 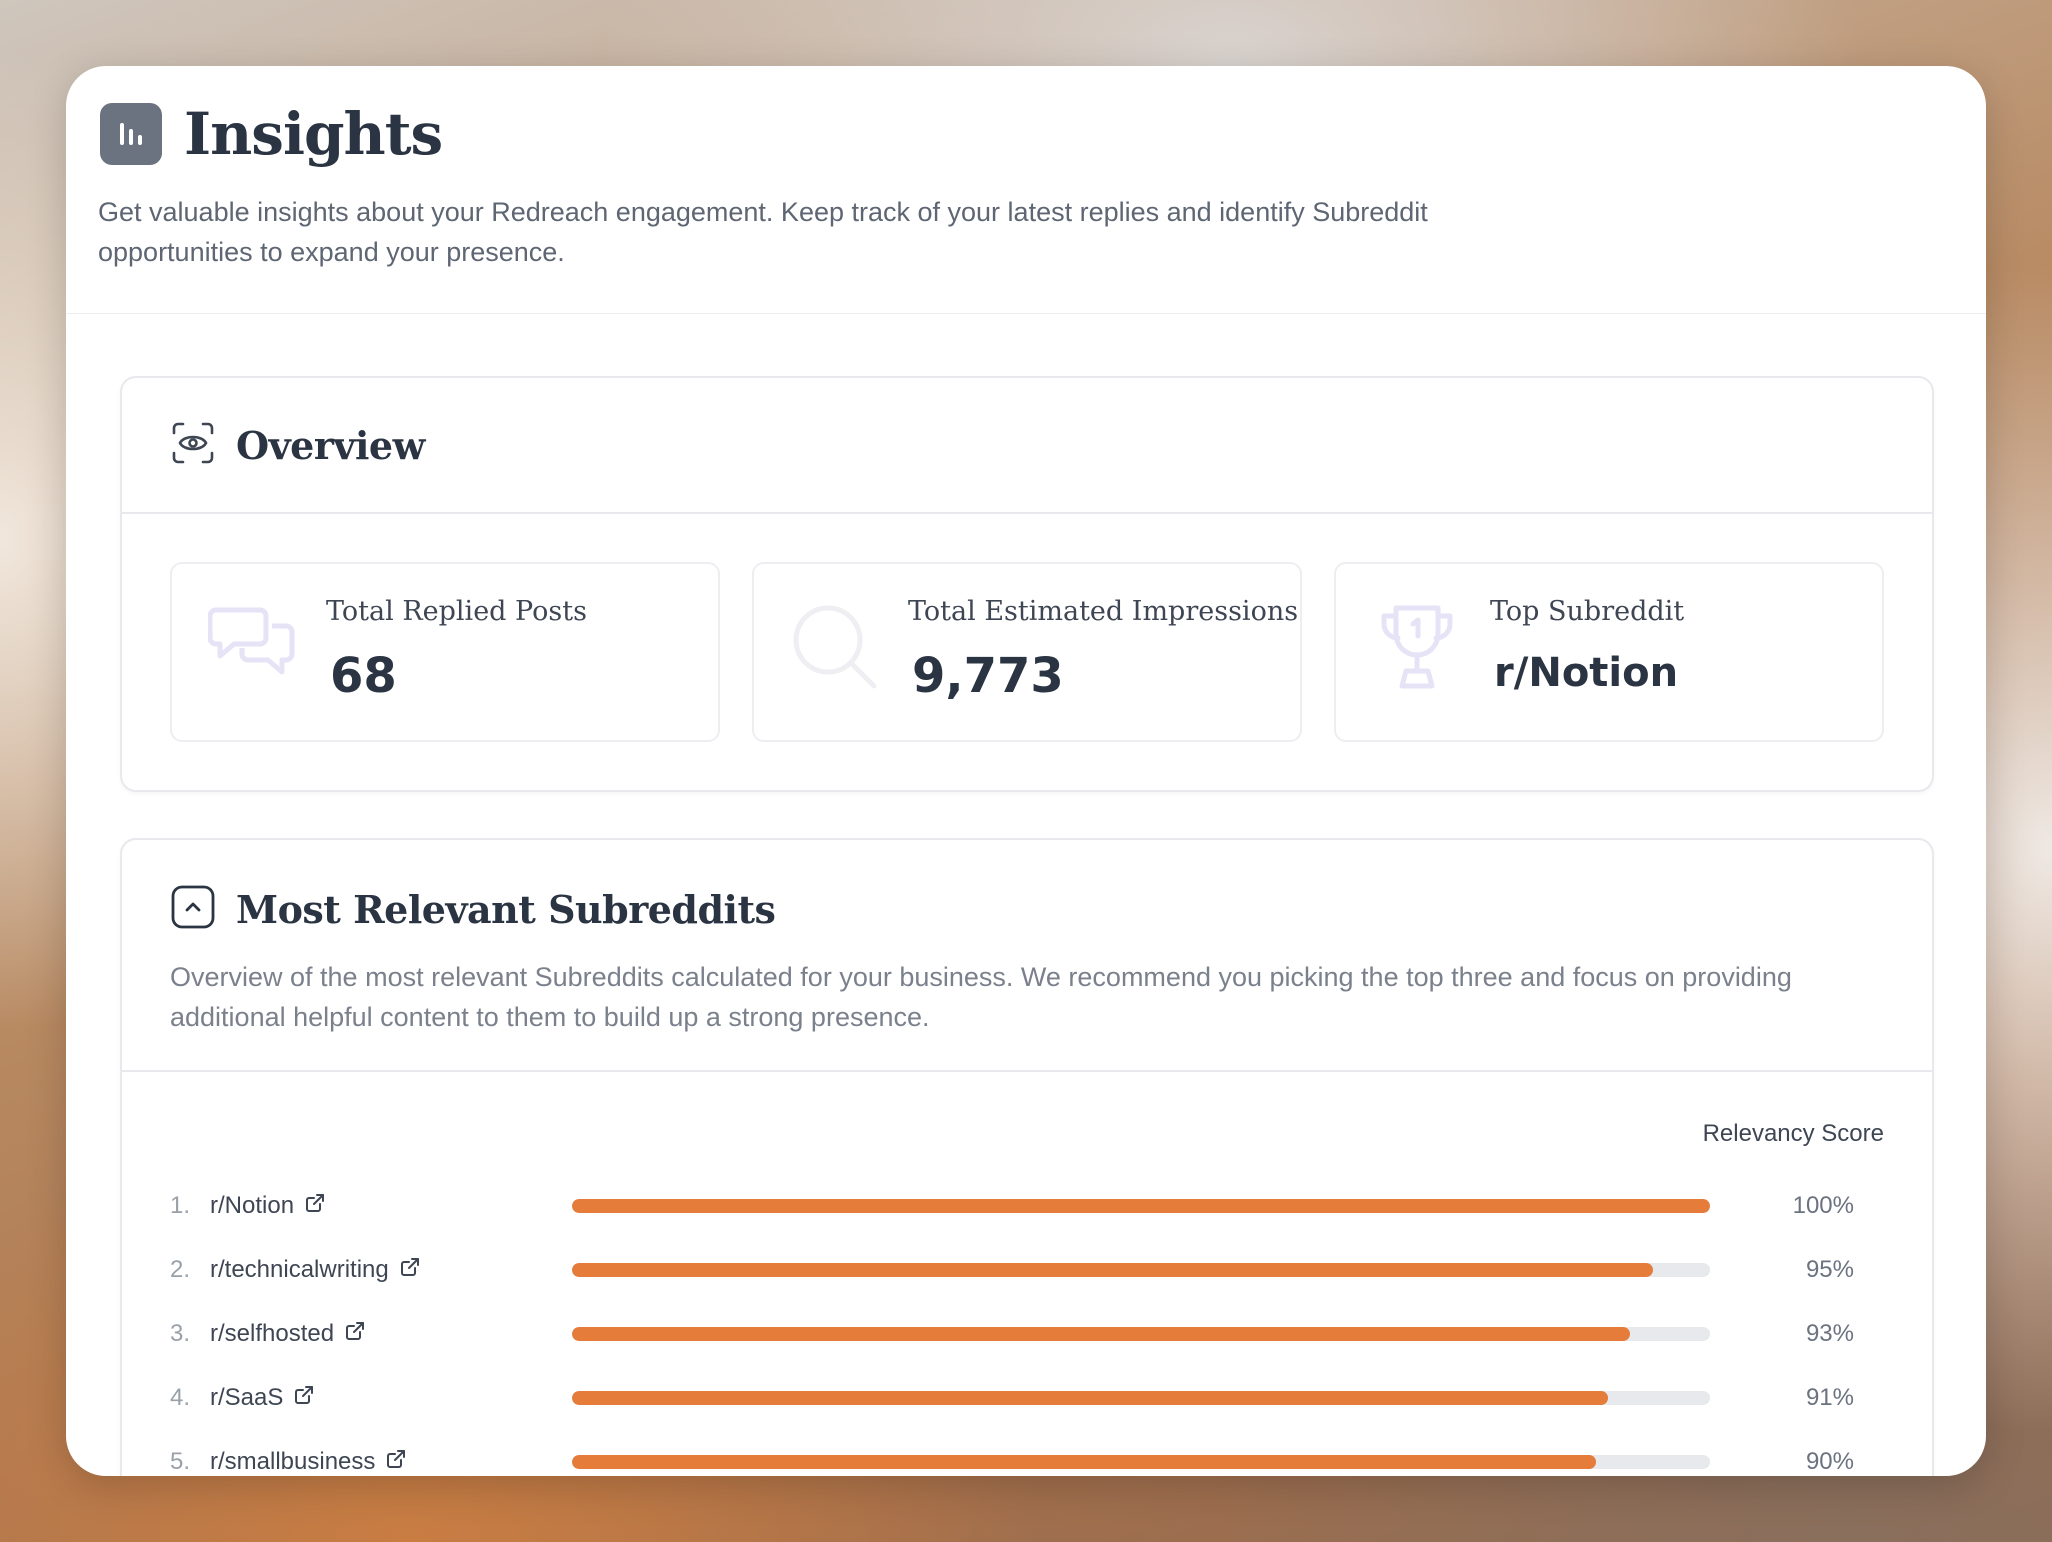 I want to click on page-title: Insights, so click(x=313, y=134).